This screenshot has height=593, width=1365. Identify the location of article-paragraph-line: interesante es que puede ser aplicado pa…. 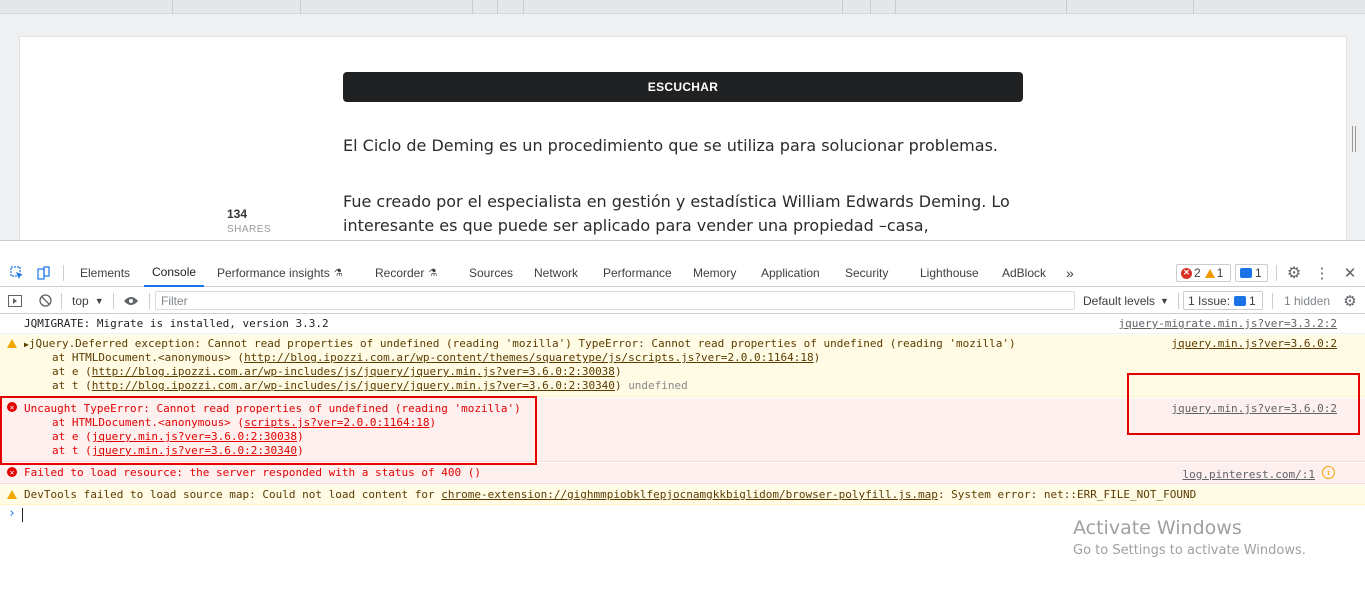
(636, 225).